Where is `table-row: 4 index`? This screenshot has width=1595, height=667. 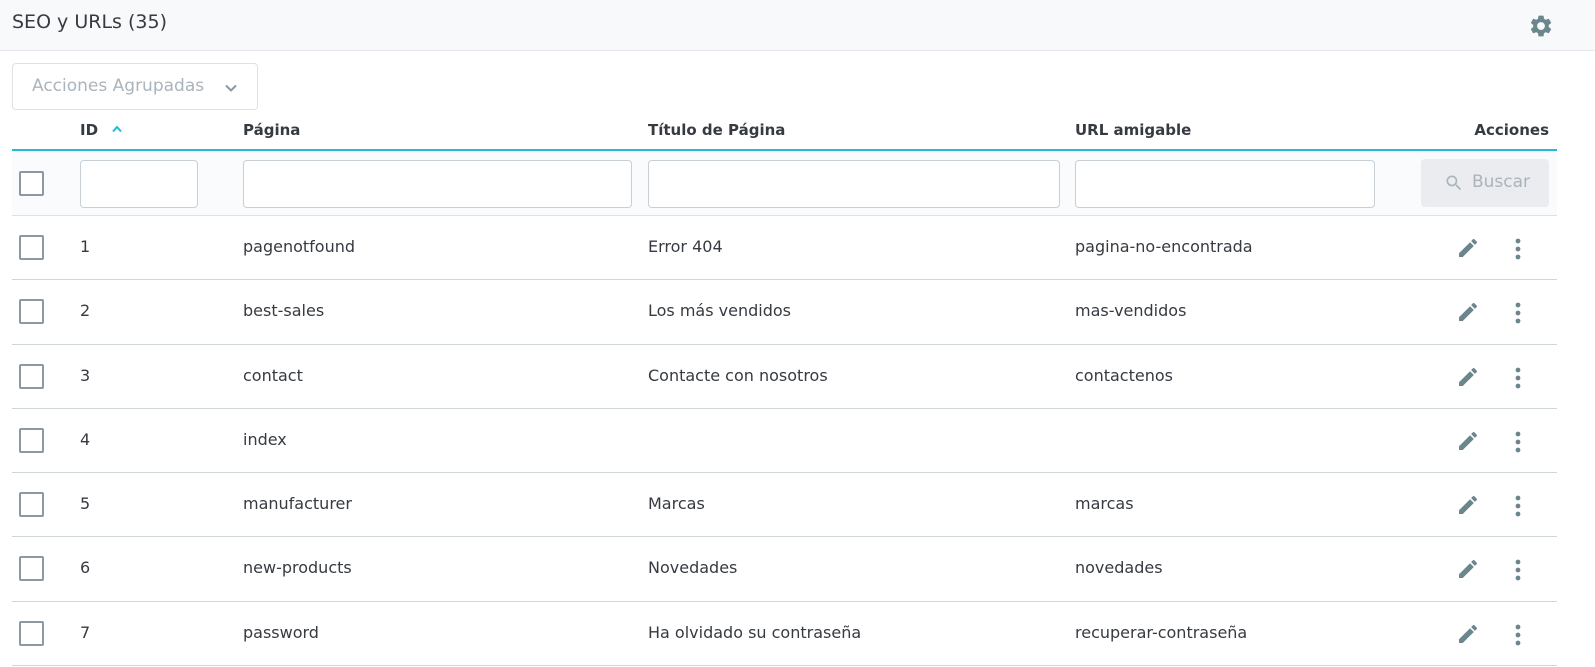
table-row: 4 index is located at coordinates (784, 441).